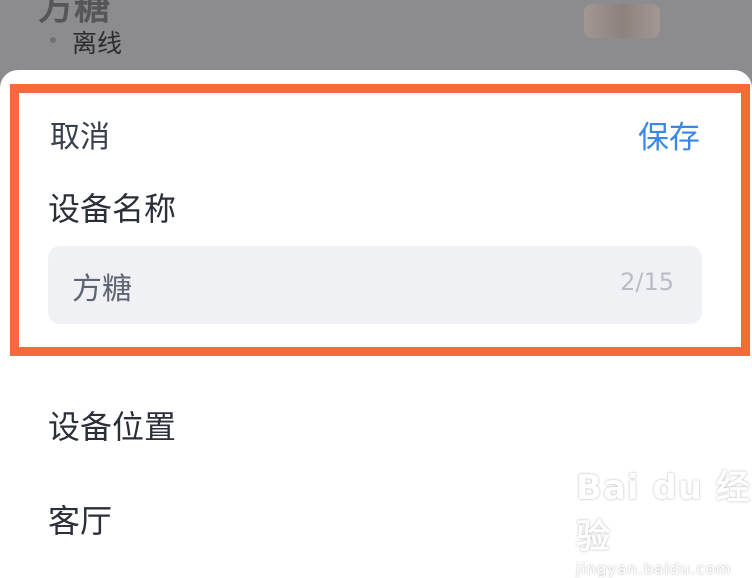 The height and width of the screenshot is (578, 752). What do you see at coordinates (112, 427) in the screenshot?
I see `device-location-label: 设备位置` at bounding box center [112, 427].